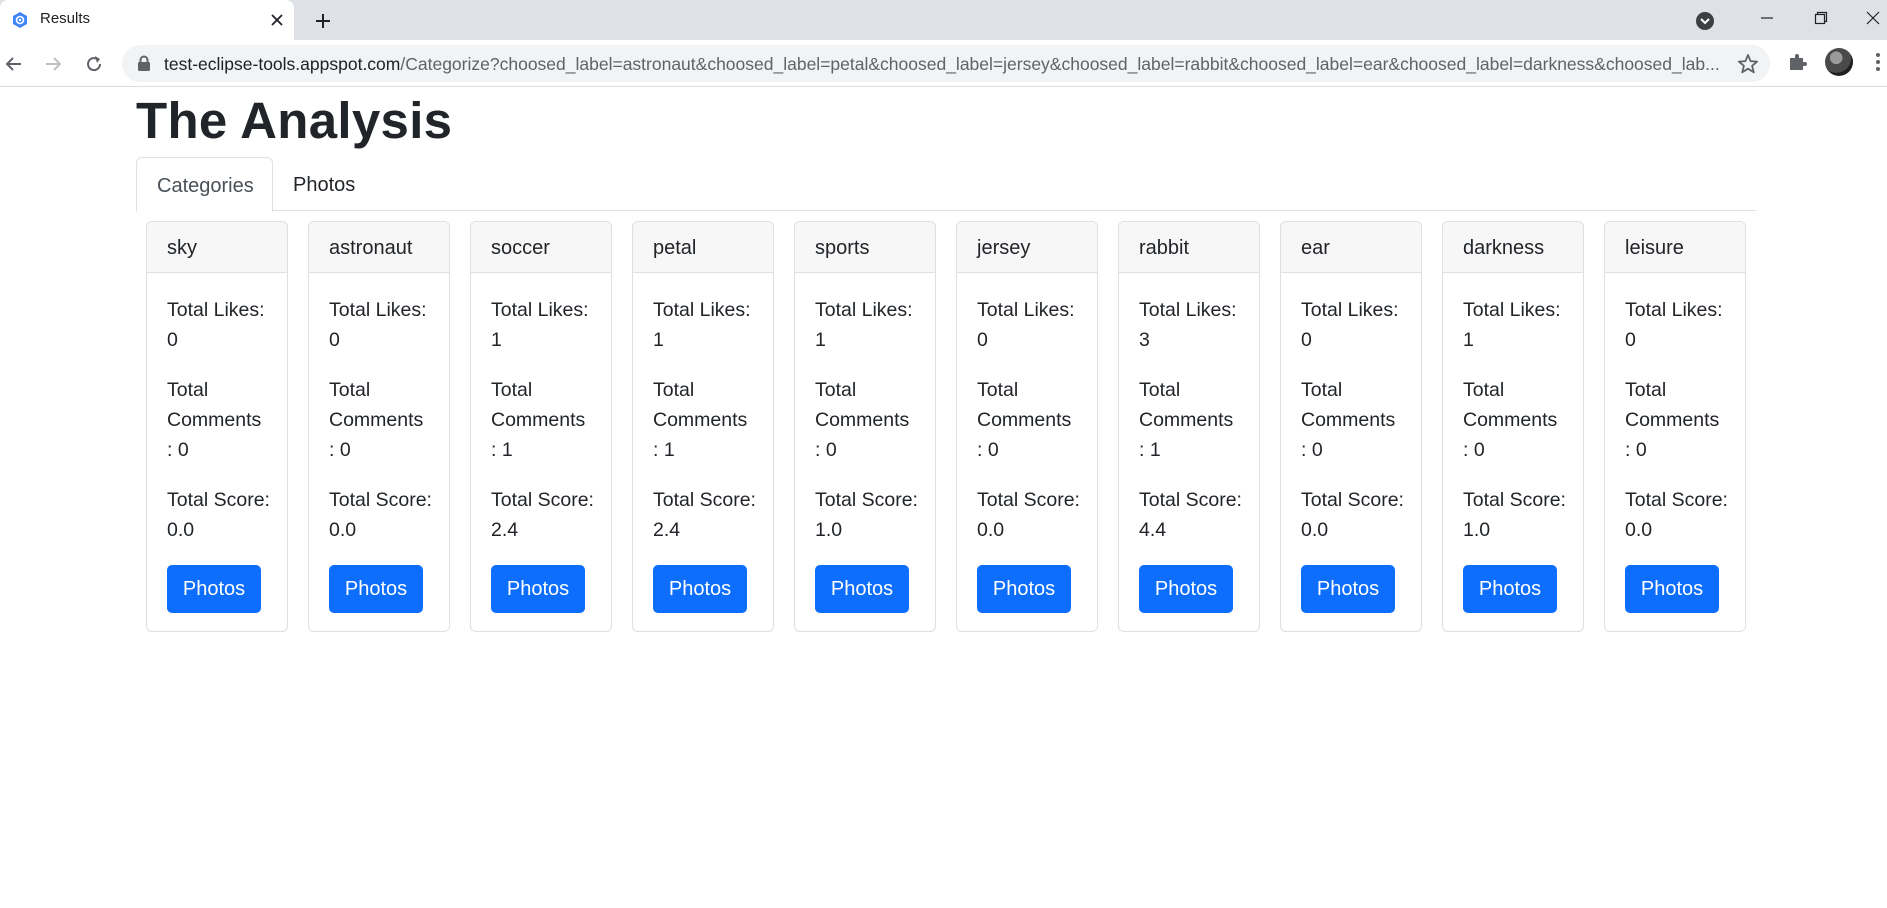  I want to click on profile-avatar, so click(1839, 62).